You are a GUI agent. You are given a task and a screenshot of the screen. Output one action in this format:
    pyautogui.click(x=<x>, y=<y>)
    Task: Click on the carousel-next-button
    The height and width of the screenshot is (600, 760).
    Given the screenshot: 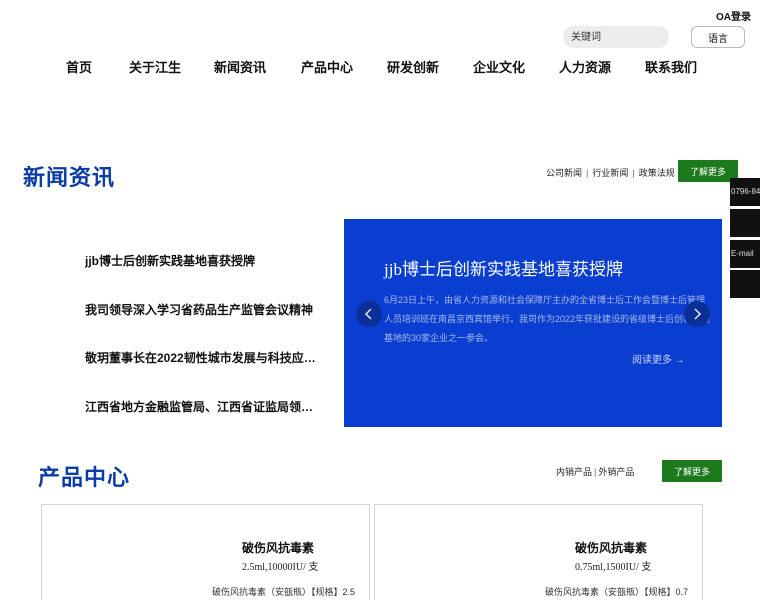 What is the action you would take?
    pyautogui.click(x=697, y=314)
    